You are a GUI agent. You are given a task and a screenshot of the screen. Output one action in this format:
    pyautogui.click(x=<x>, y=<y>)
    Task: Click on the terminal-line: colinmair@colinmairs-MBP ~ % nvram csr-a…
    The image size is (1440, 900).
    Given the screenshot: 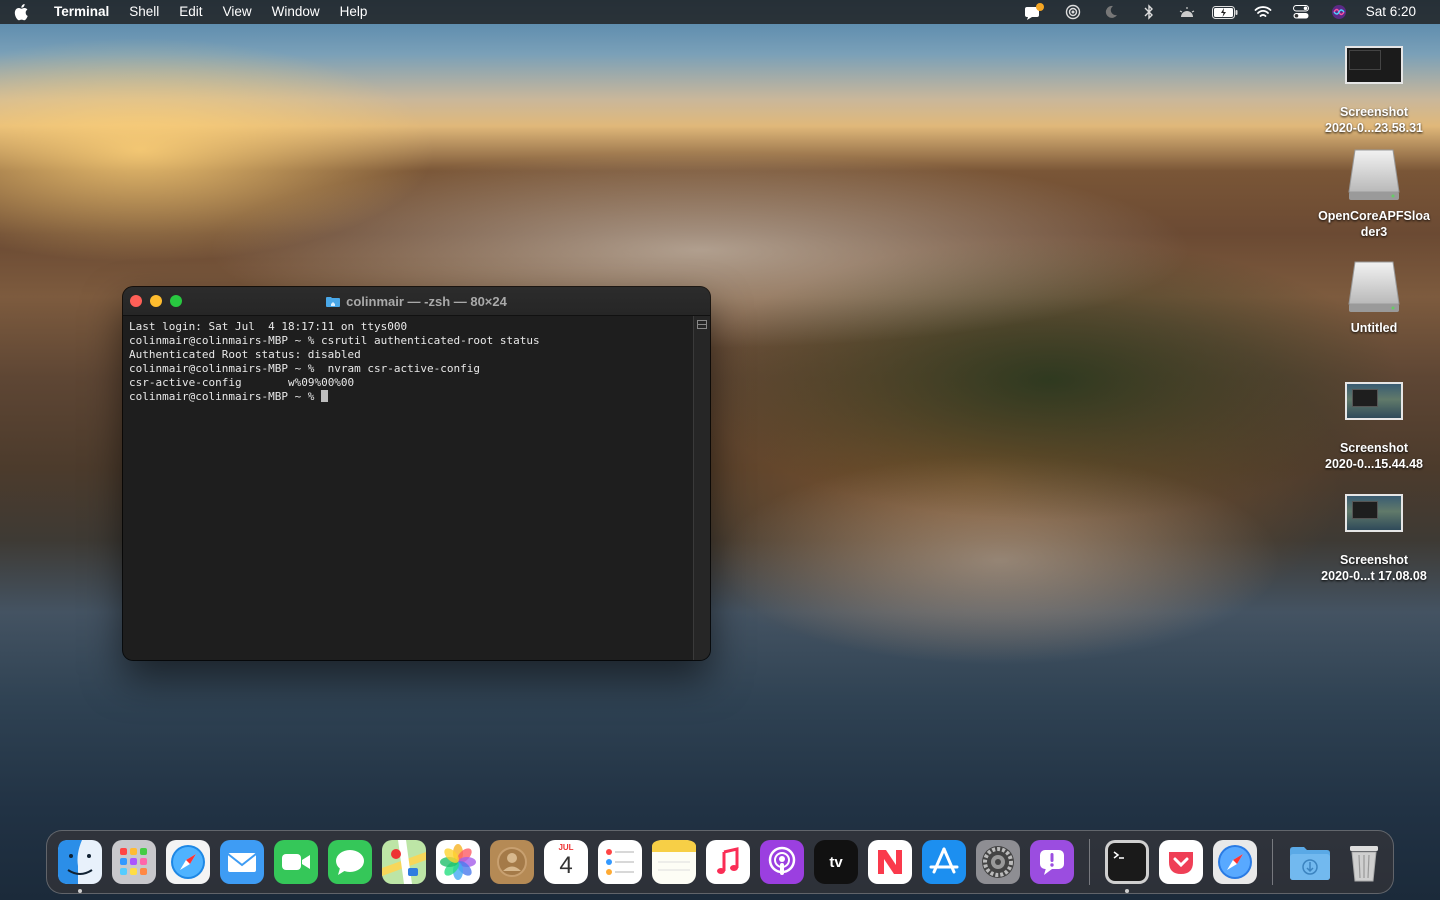 What is the action you would take?
    pyautogui.click(x=304, y=368)
    